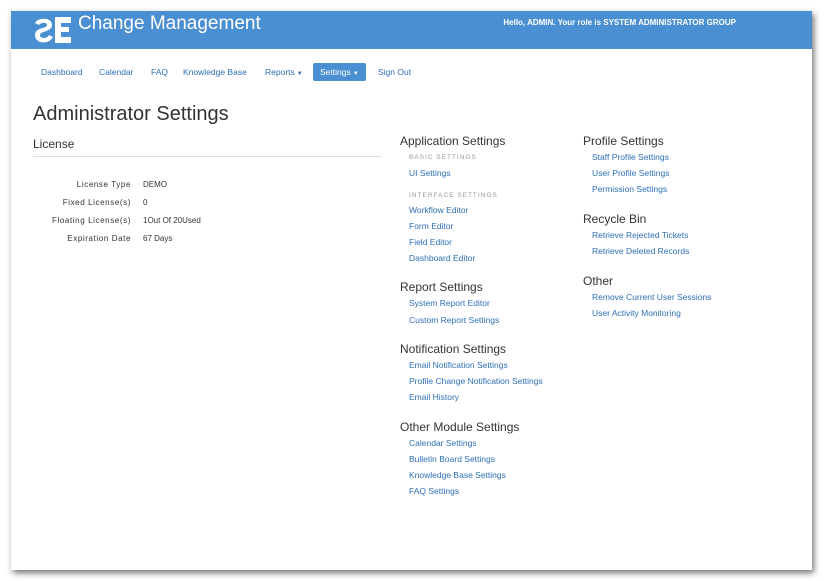 This screenshot has height=581, width=824. What do you see at coordinates (598, 281) in the screenshot?
I see `other-heading: Other` at bounding box center [598, 281].